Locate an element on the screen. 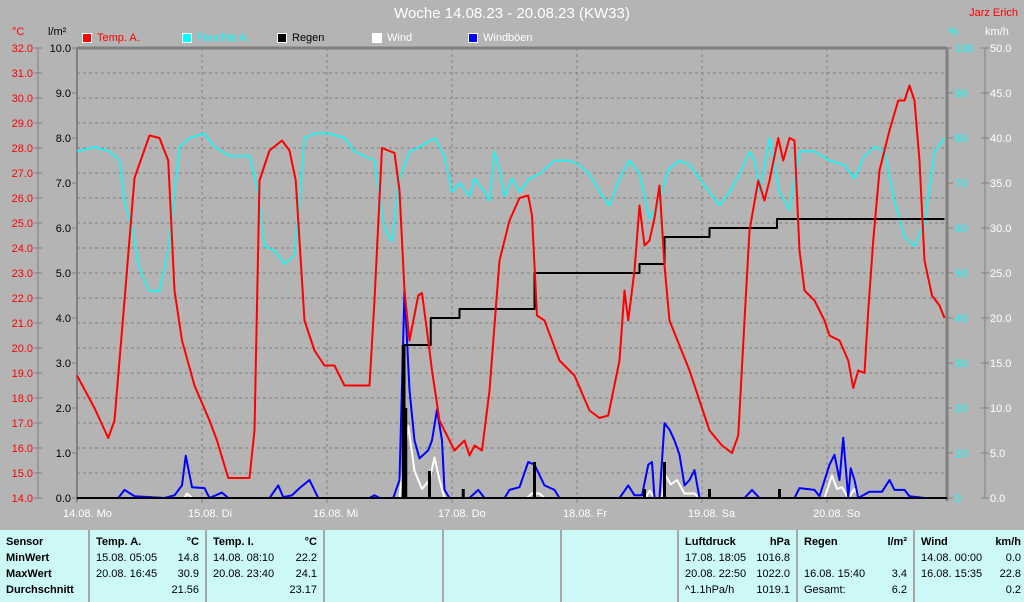 This screenshot has height=602, width=1024. pressure-min: 1016.8 is located at coordinates (773, 558).